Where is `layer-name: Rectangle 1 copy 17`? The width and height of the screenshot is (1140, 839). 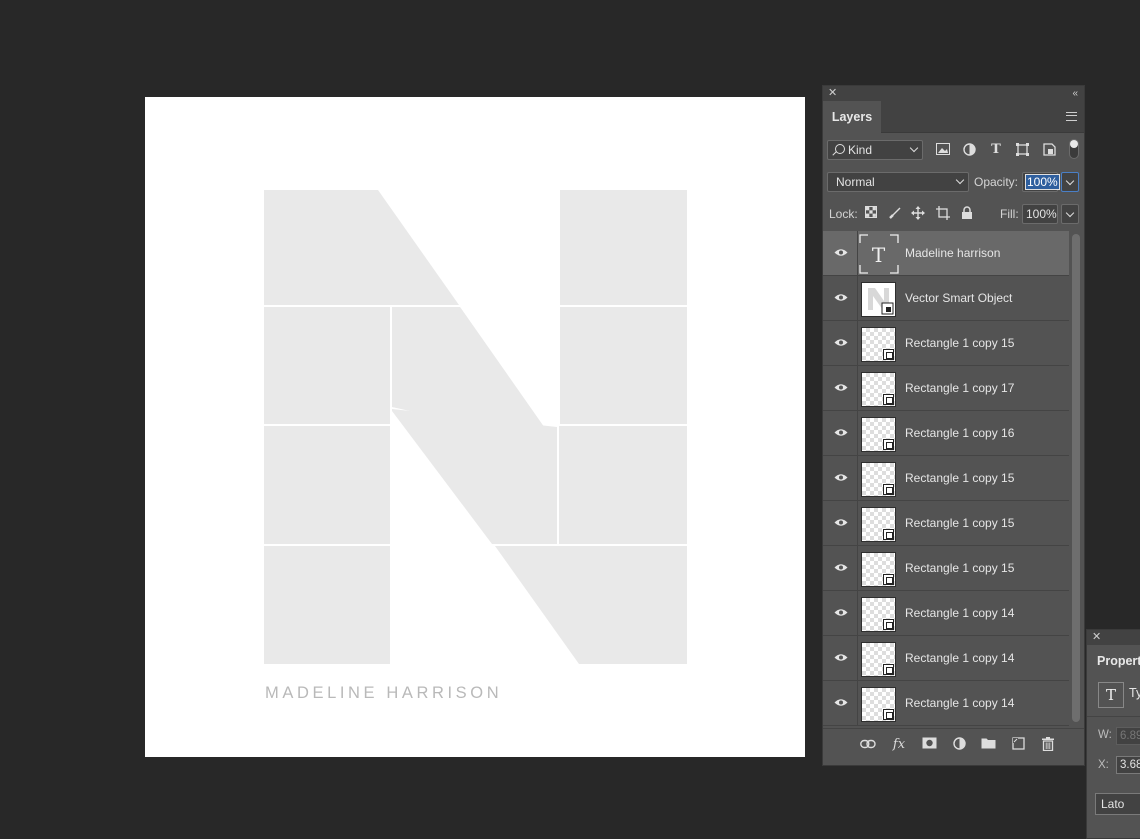
layer-name: Rectangle 1 copy 17 is located at coordinates (960, 388).